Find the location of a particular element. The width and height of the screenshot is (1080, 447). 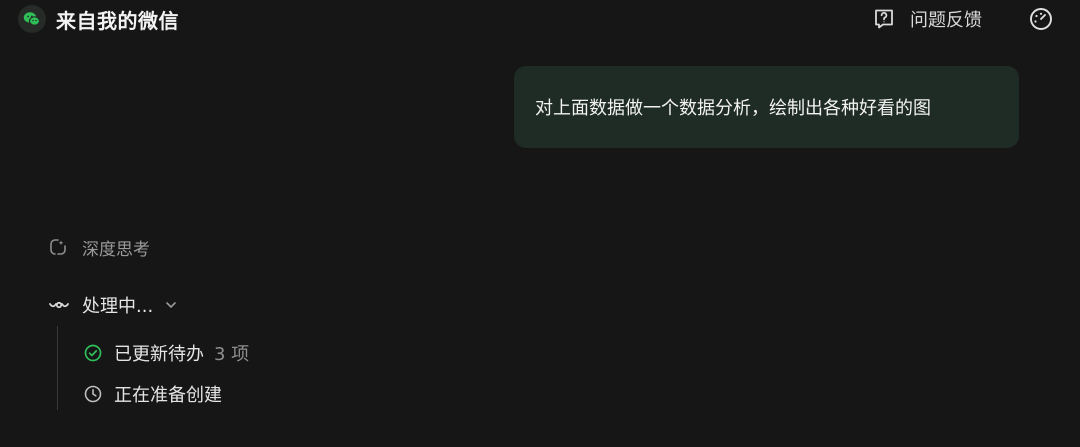

gauge-icon is located at coordinates (1041, 19).